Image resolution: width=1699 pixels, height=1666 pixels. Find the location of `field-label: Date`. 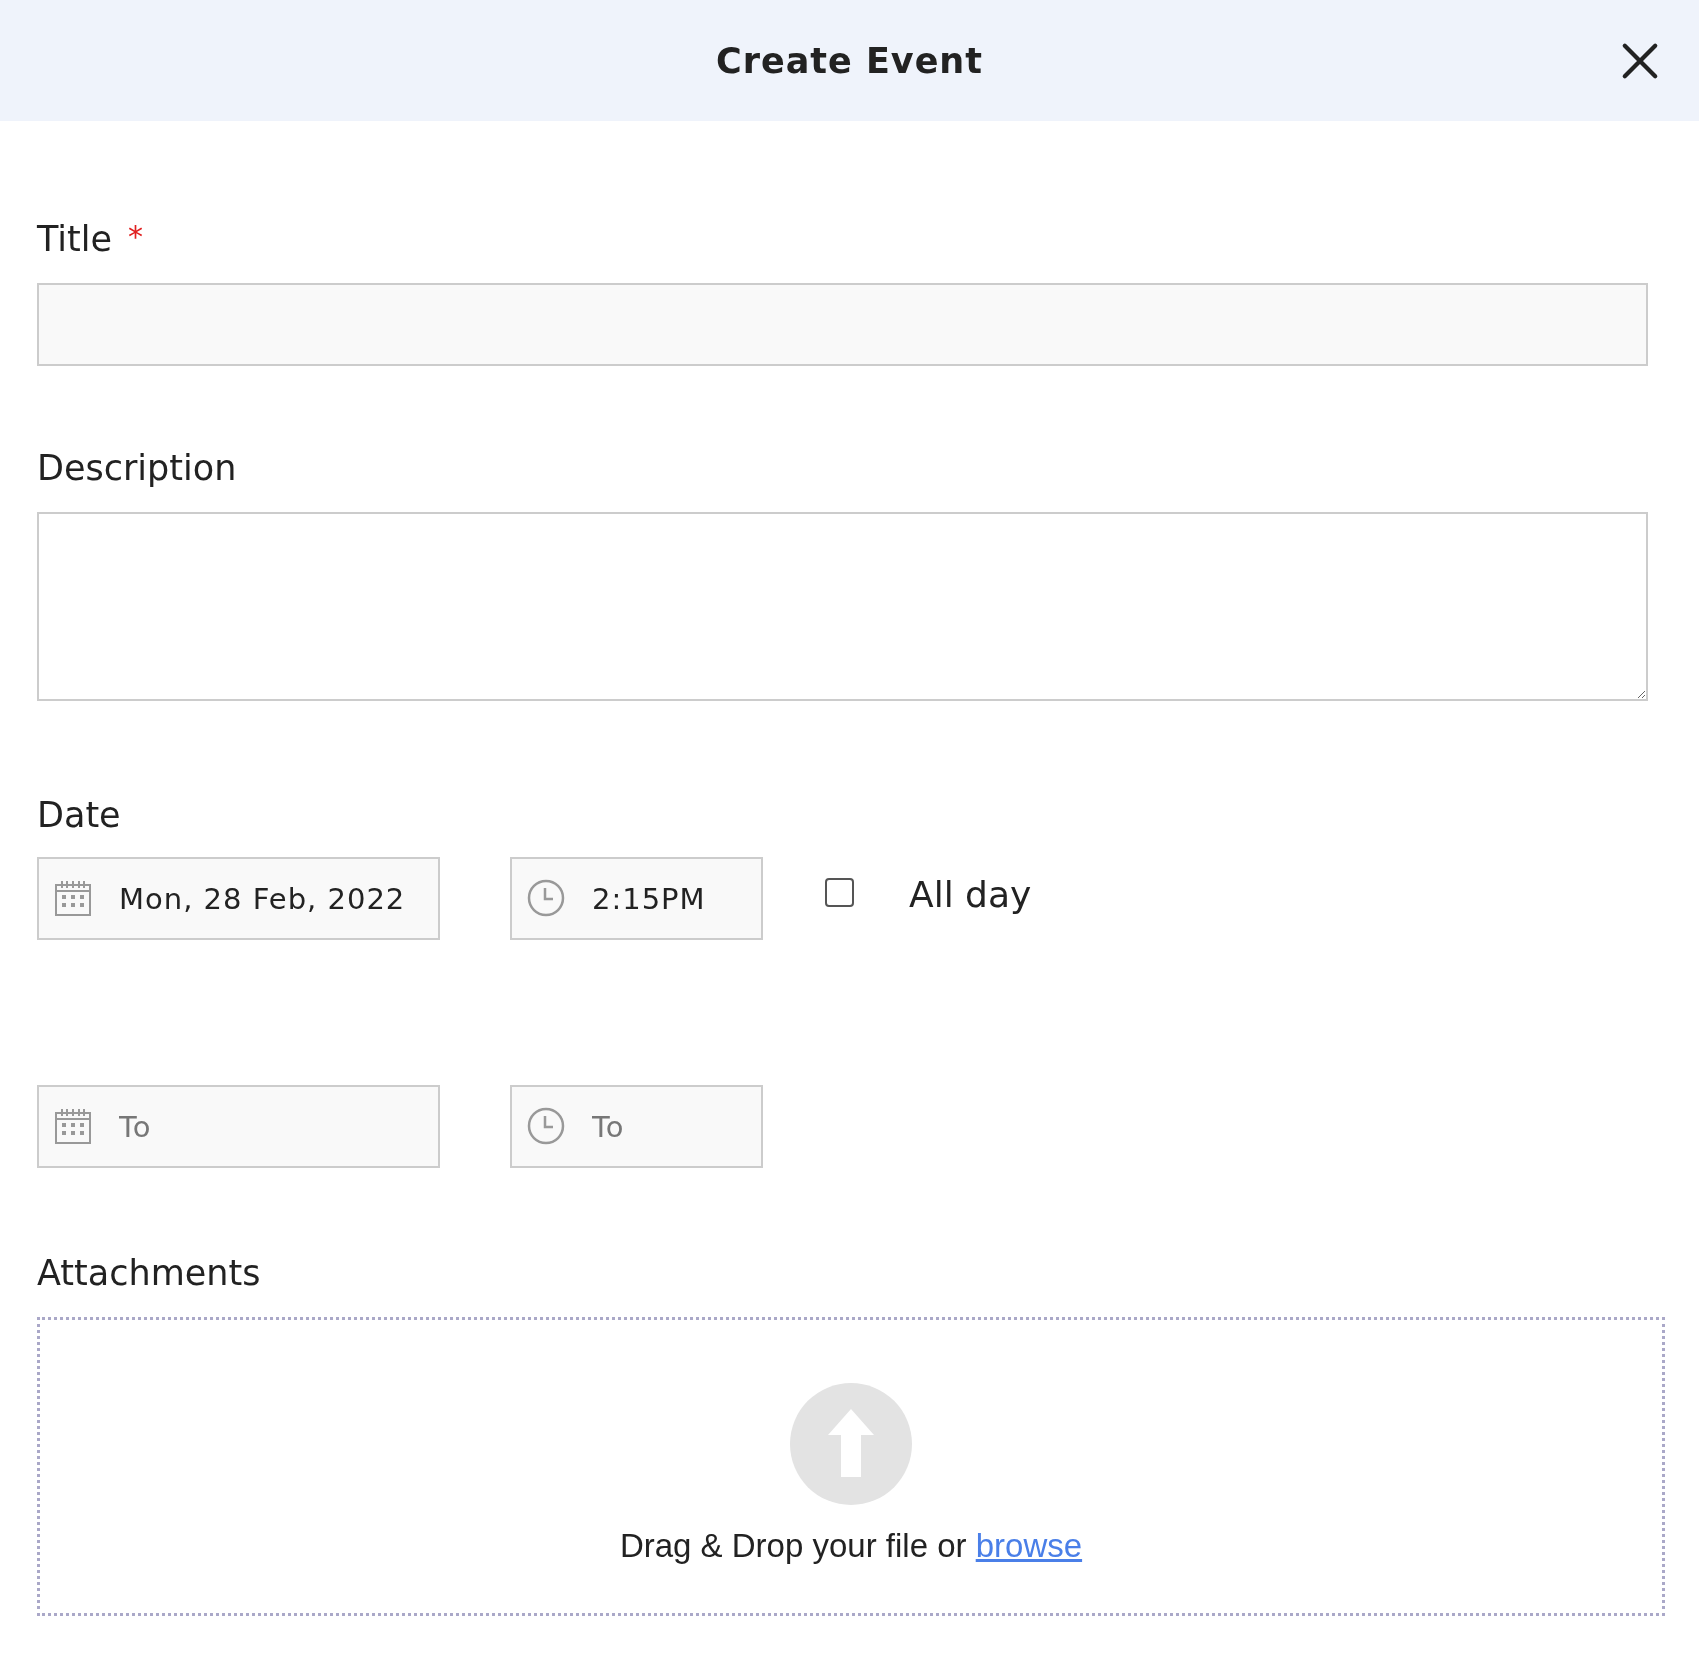

field-label: Date is located at coordinates (79, 815).